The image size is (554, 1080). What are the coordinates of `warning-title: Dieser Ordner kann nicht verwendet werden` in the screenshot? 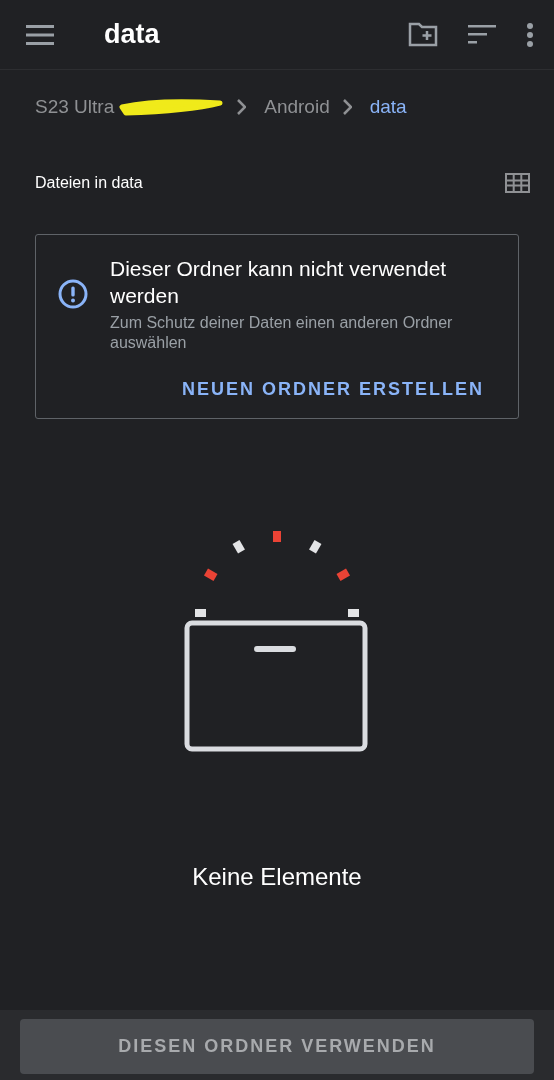 It's located at (279, 282).